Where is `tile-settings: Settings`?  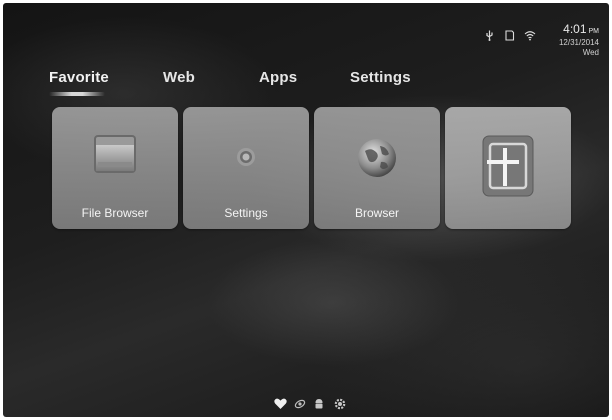
tile-settings: Settings is located at coordinates (246, 168).